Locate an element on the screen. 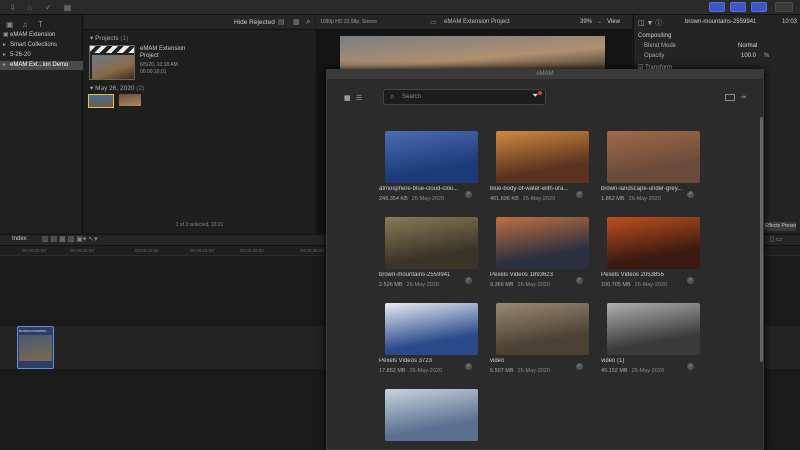 This screenshot has height=450, width=800. asset-tile: video (1) 49.152 MB 26-May-2020 ✓ is located at coordinates (656, 342).